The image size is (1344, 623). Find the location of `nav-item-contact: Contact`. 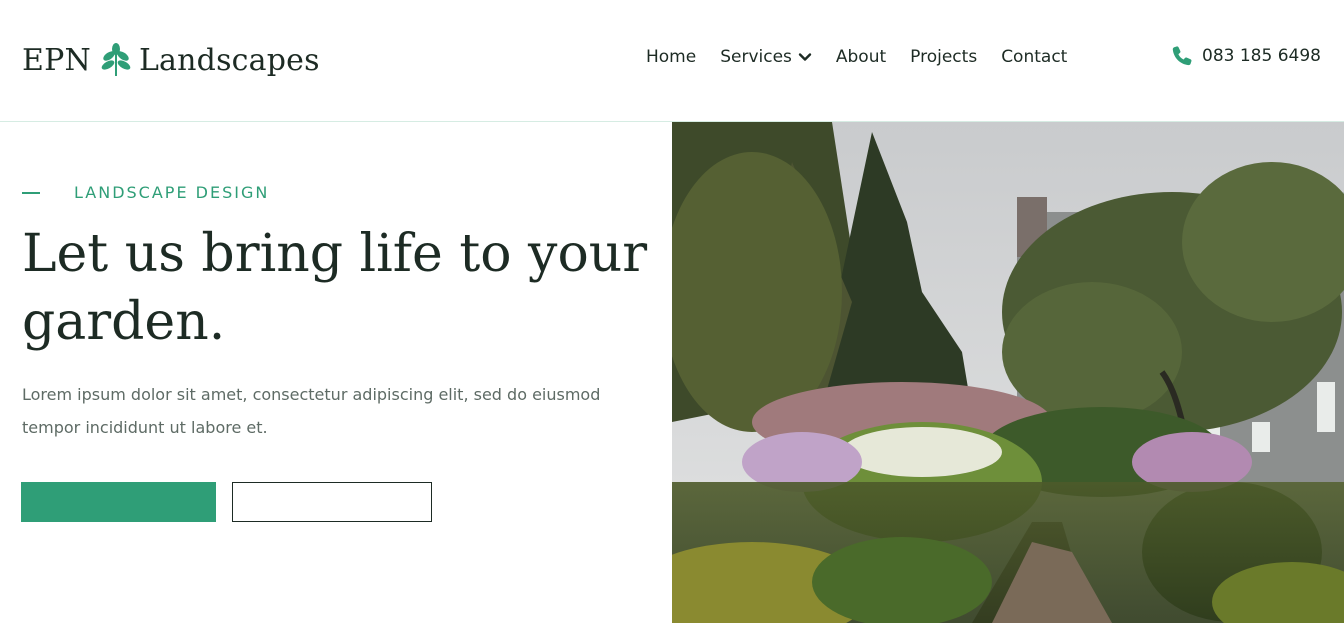

nav-item-contact: Contact is located at coordinates (1034, 57).